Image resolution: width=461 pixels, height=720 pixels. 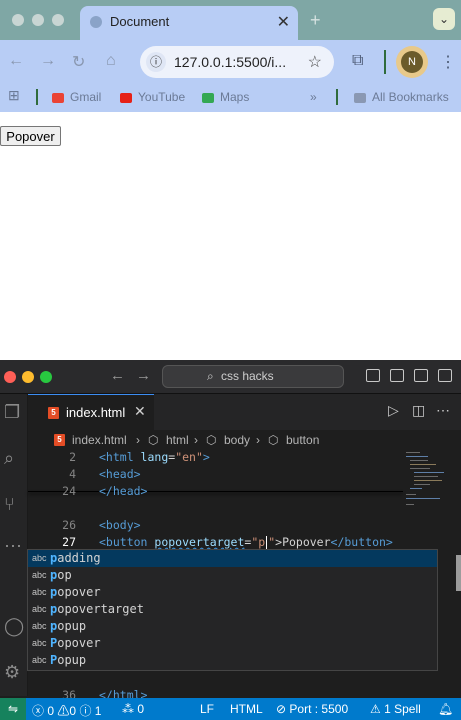 What do you see at coordinates (189, 23) in the screenshot?
I see `browser-tab: Document ✕` at bounding box center [189, 23].